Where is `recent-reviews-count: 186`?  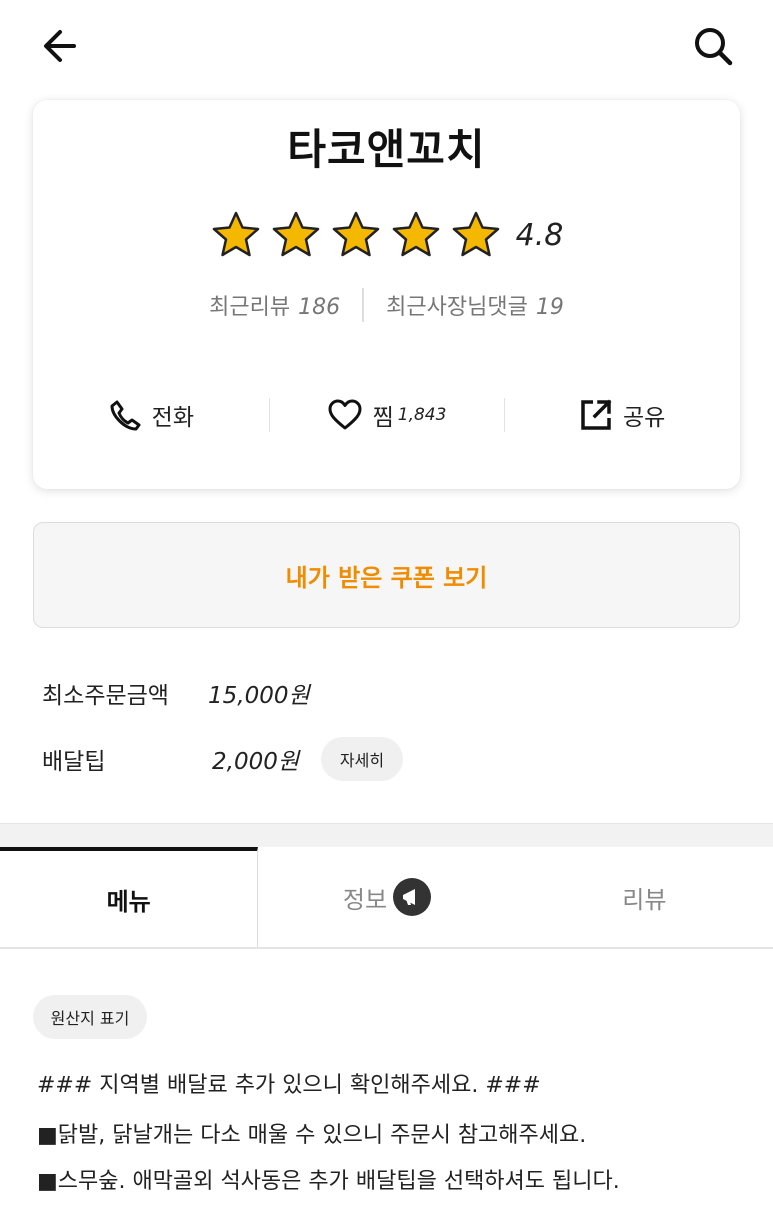
recent-reviews-count: 186 is located at coordinates (319, 307).